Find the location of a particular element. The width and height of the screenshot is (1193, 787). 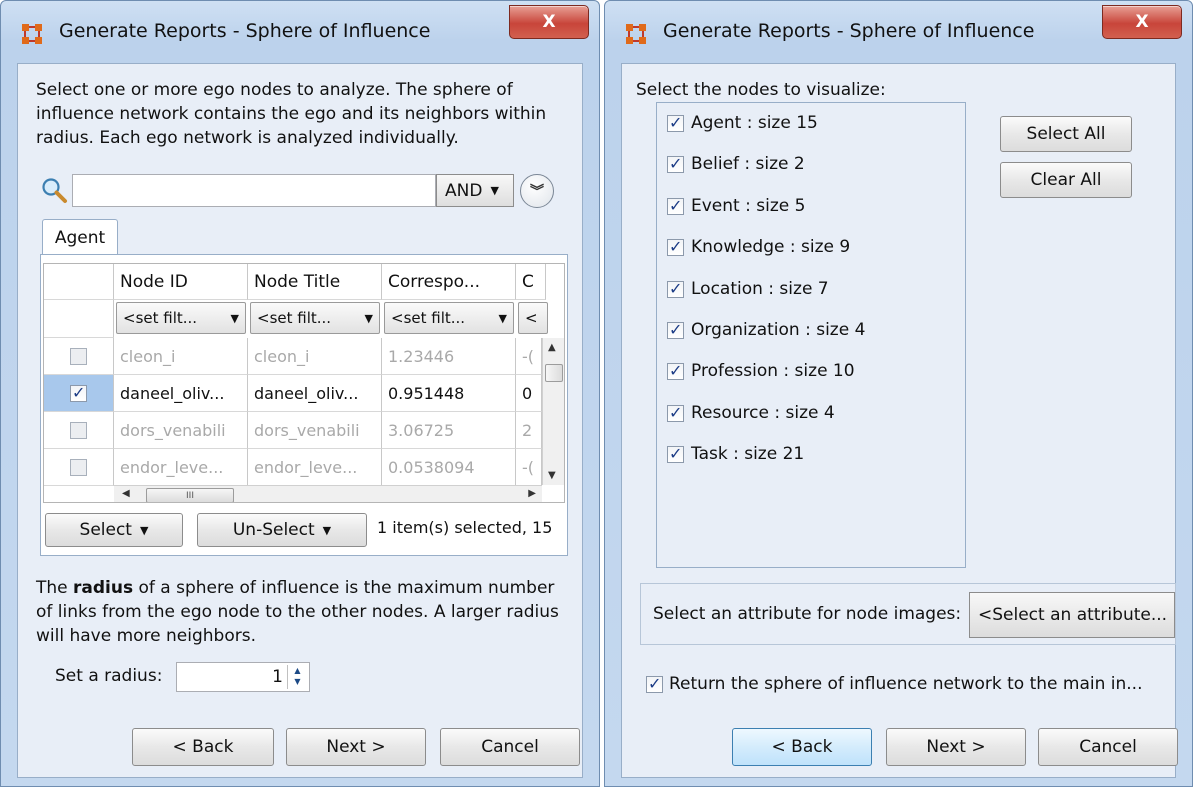

node-class-knowledge: Knowledge : size 9 is located at coordinates (758, 247).